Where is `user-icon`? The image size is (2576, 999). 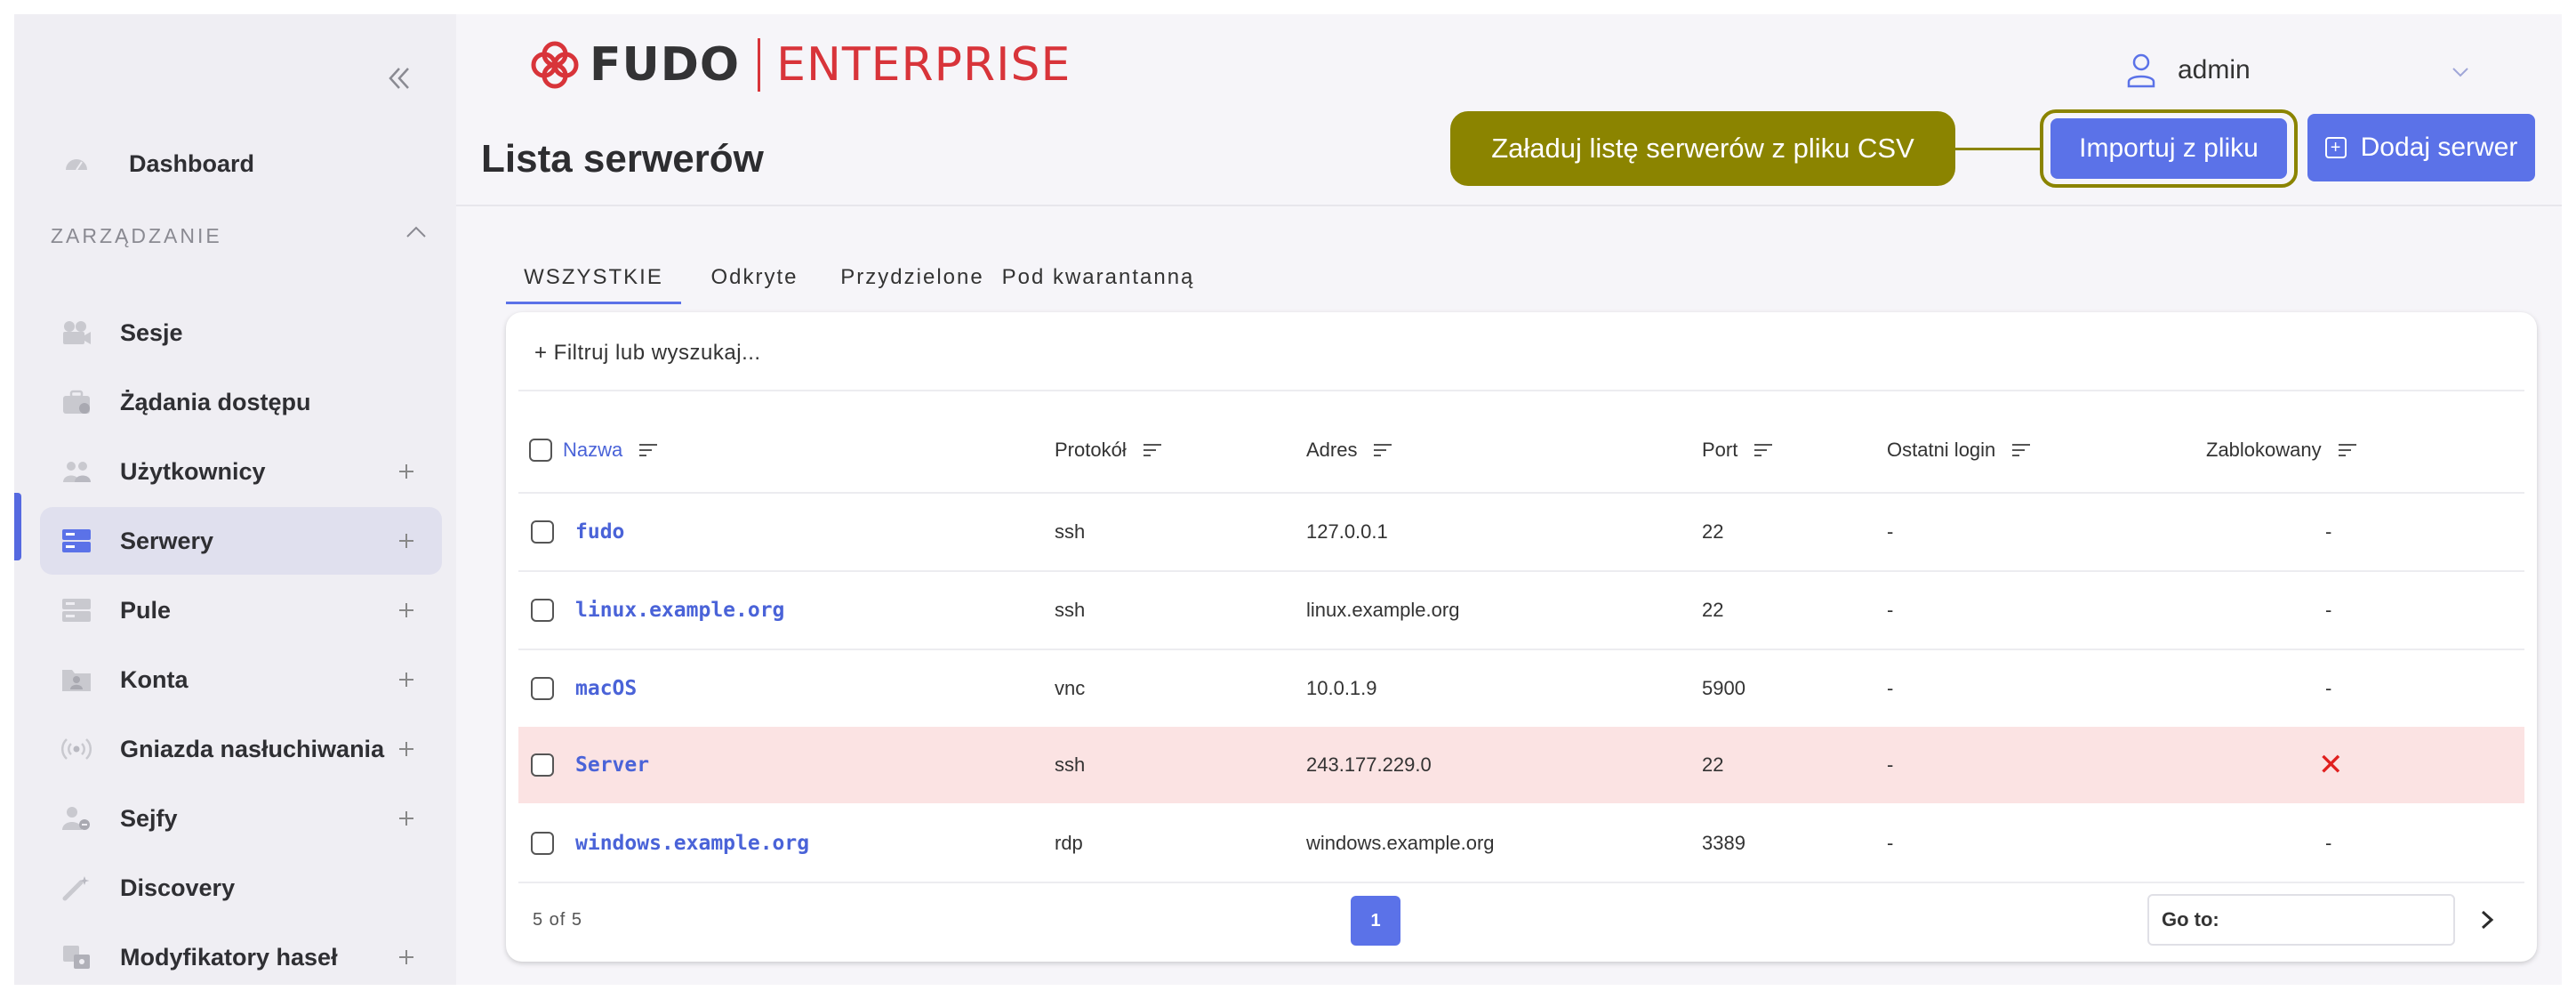
user-icon is located at coordinates (2141, 70).